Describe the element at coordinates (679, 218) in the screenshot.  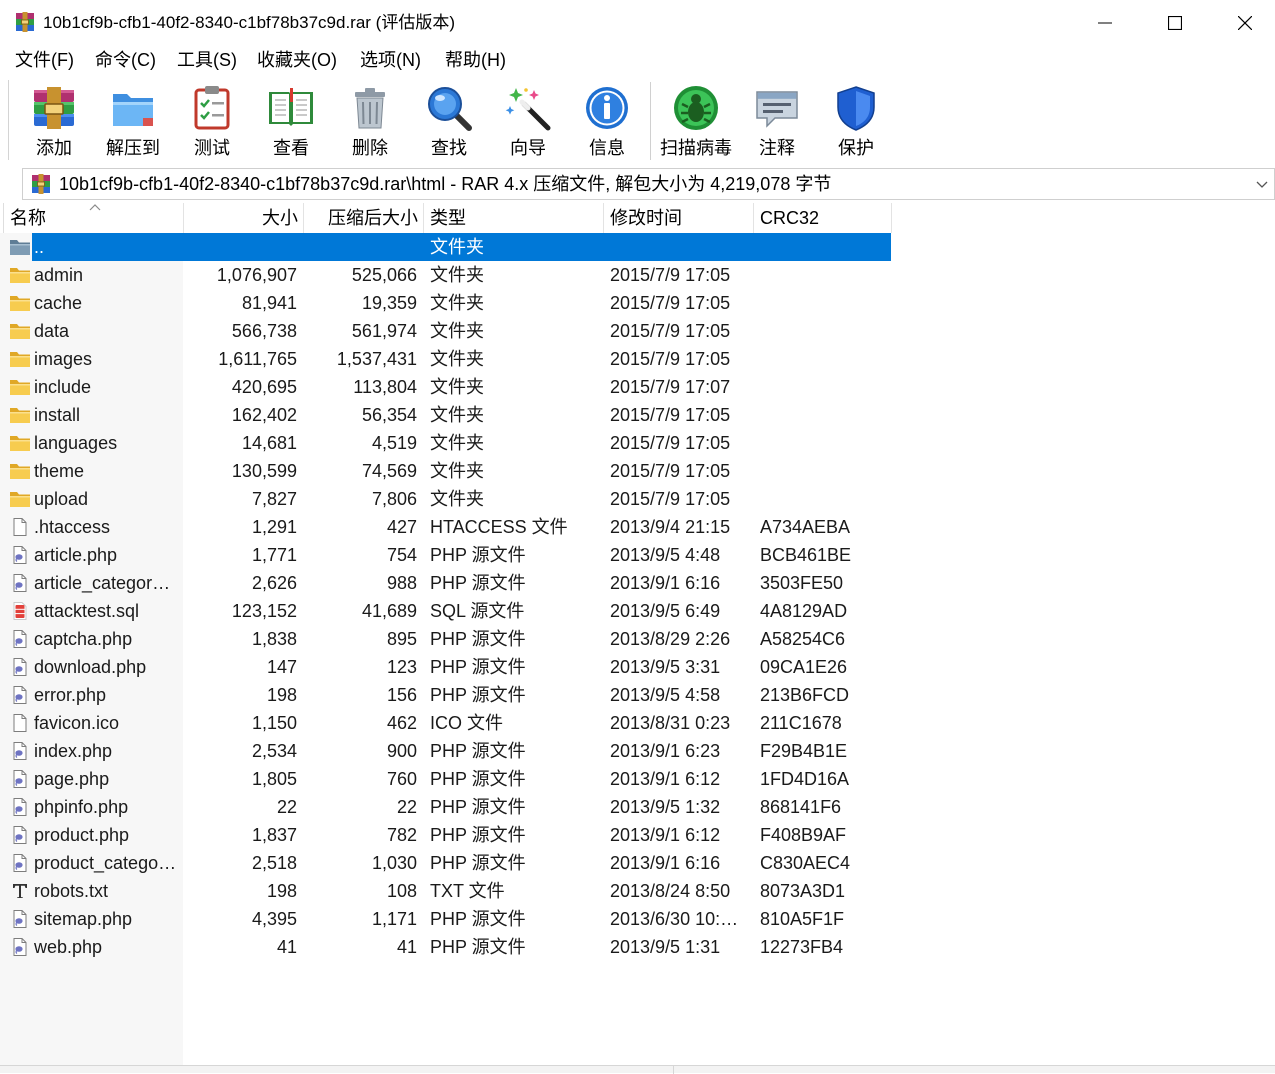
I see `column-header-modified: 修改时间` at that location.